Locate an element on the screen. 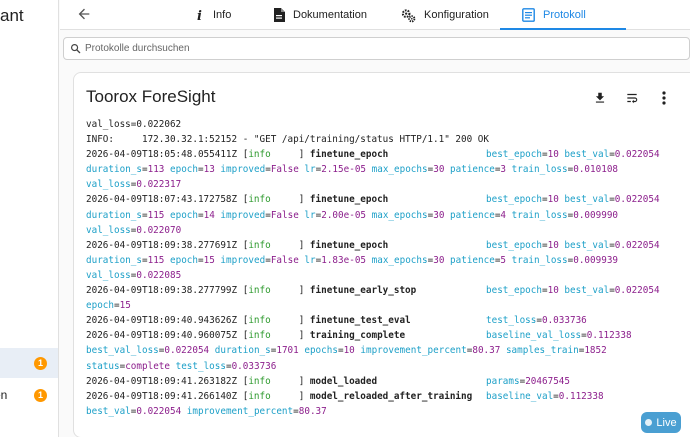 This screenshot has height=437, width=690. log-event: finetune_test_eval is located at coordinates (360, 321).